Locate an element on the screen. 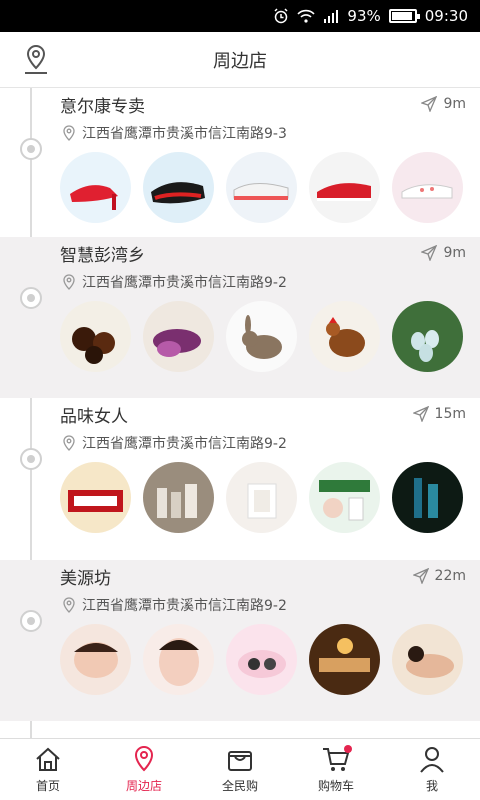  nav-label: 首页 is located at coordinates (47, 786).